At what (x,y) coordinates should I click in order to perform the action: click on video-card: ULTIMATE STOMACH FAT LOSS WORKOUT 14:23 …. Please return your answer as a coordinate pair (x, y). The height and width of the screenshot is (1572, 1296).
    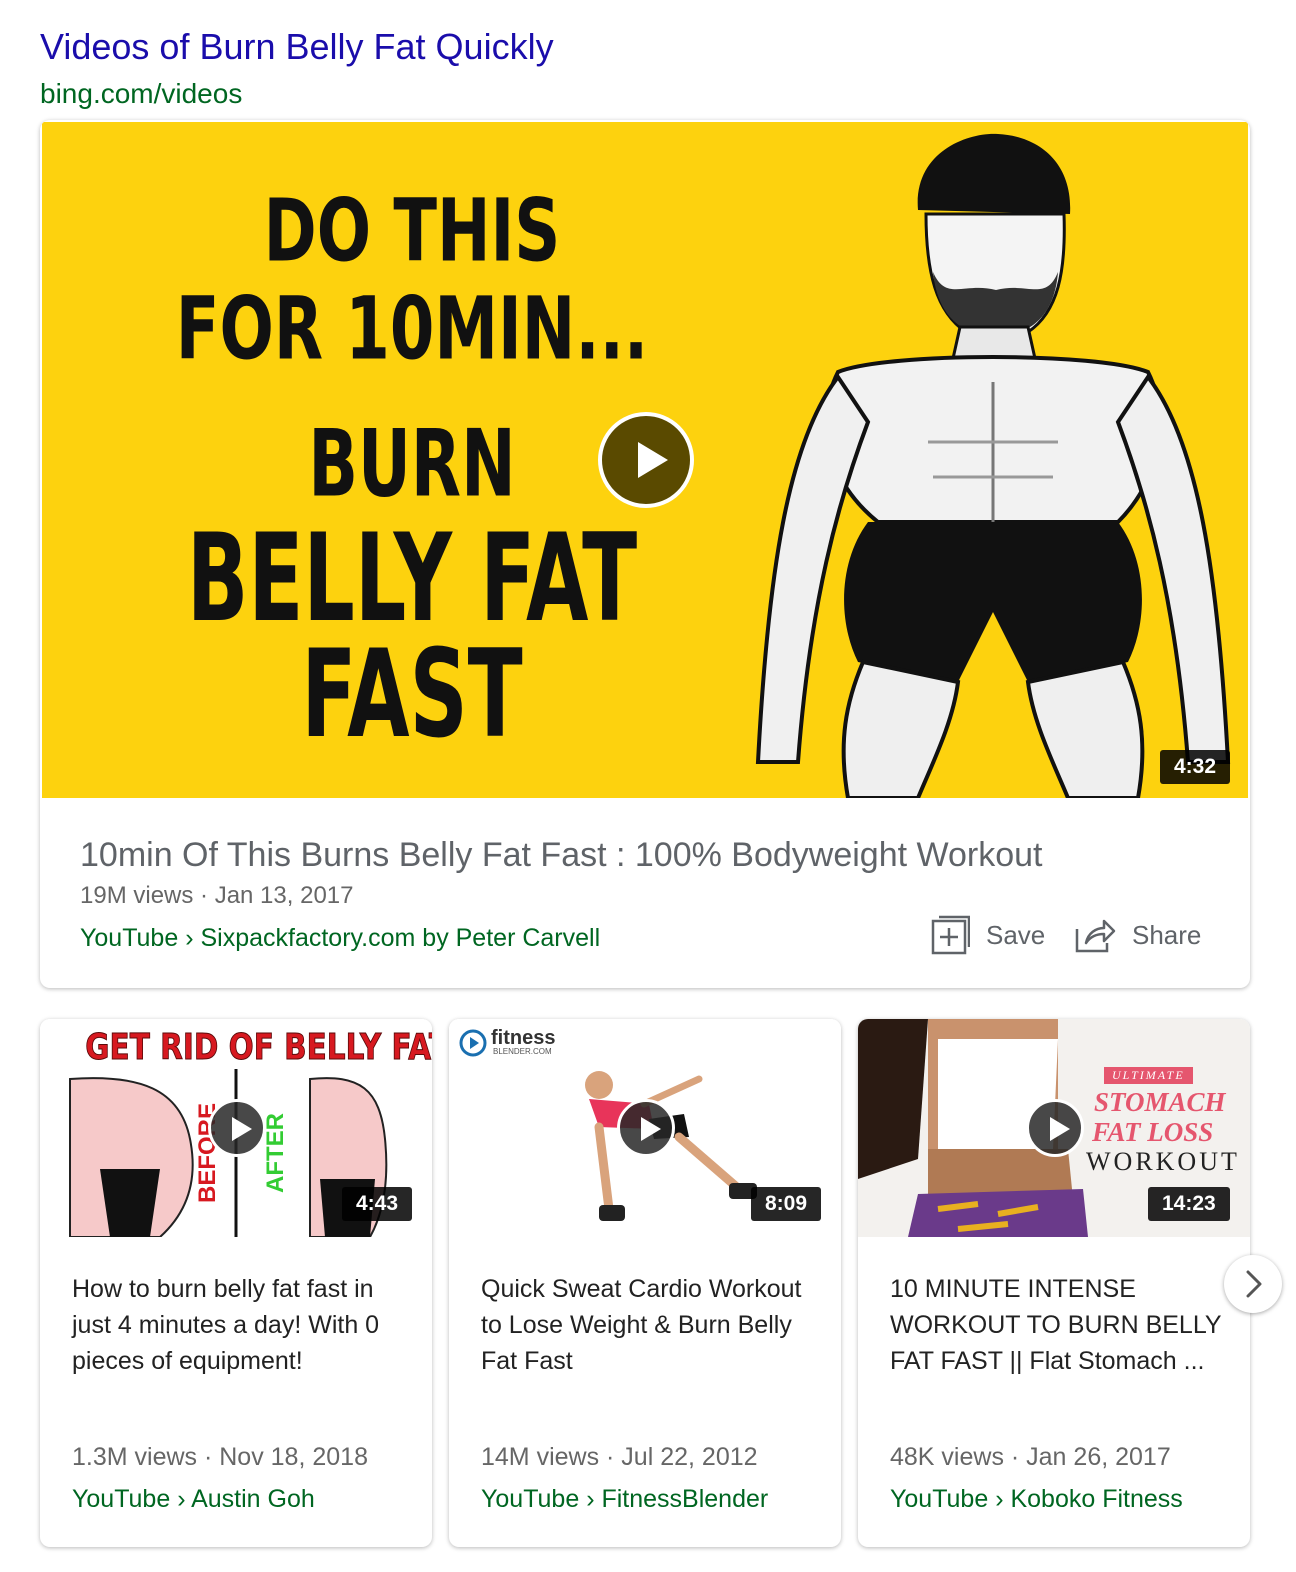
    Looking at the image, I should click on (1054, 1283).